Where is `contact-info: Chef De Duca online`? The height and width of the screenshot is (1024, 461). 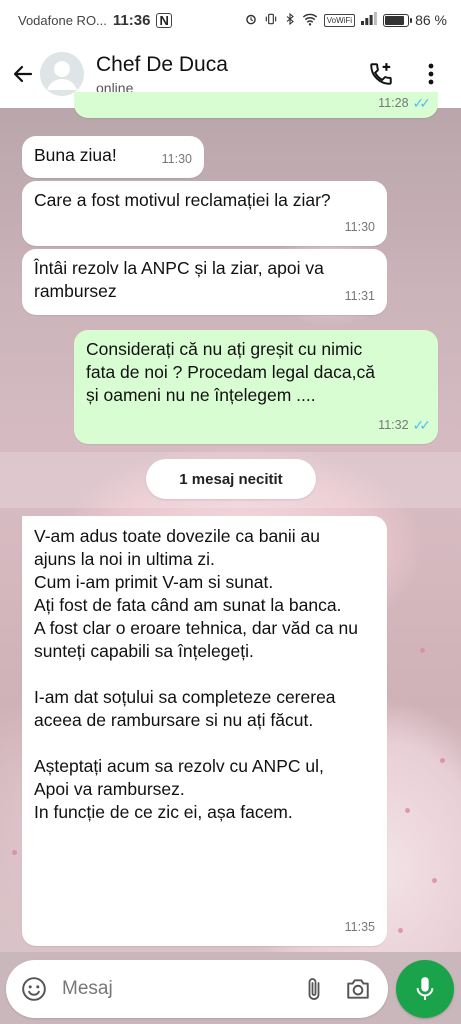
contact-info: Chef De Duca online is located at coordinates (162, 74).